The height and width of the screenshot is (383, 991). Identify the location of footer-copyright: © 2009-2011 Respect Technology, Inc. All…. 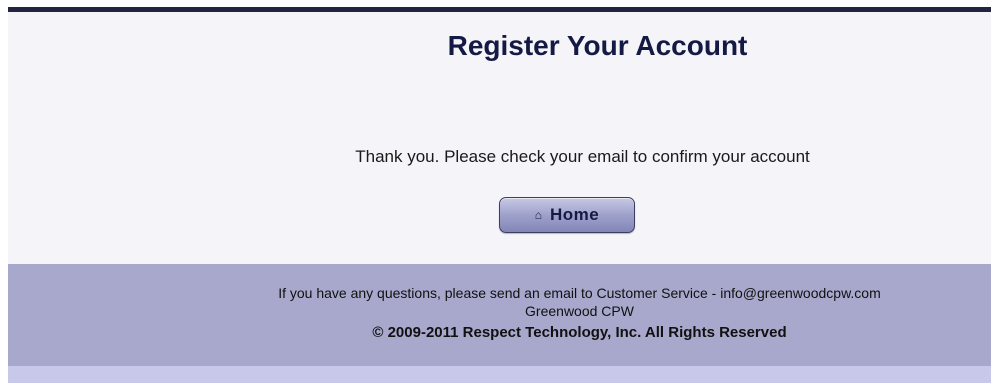
(579, 332).